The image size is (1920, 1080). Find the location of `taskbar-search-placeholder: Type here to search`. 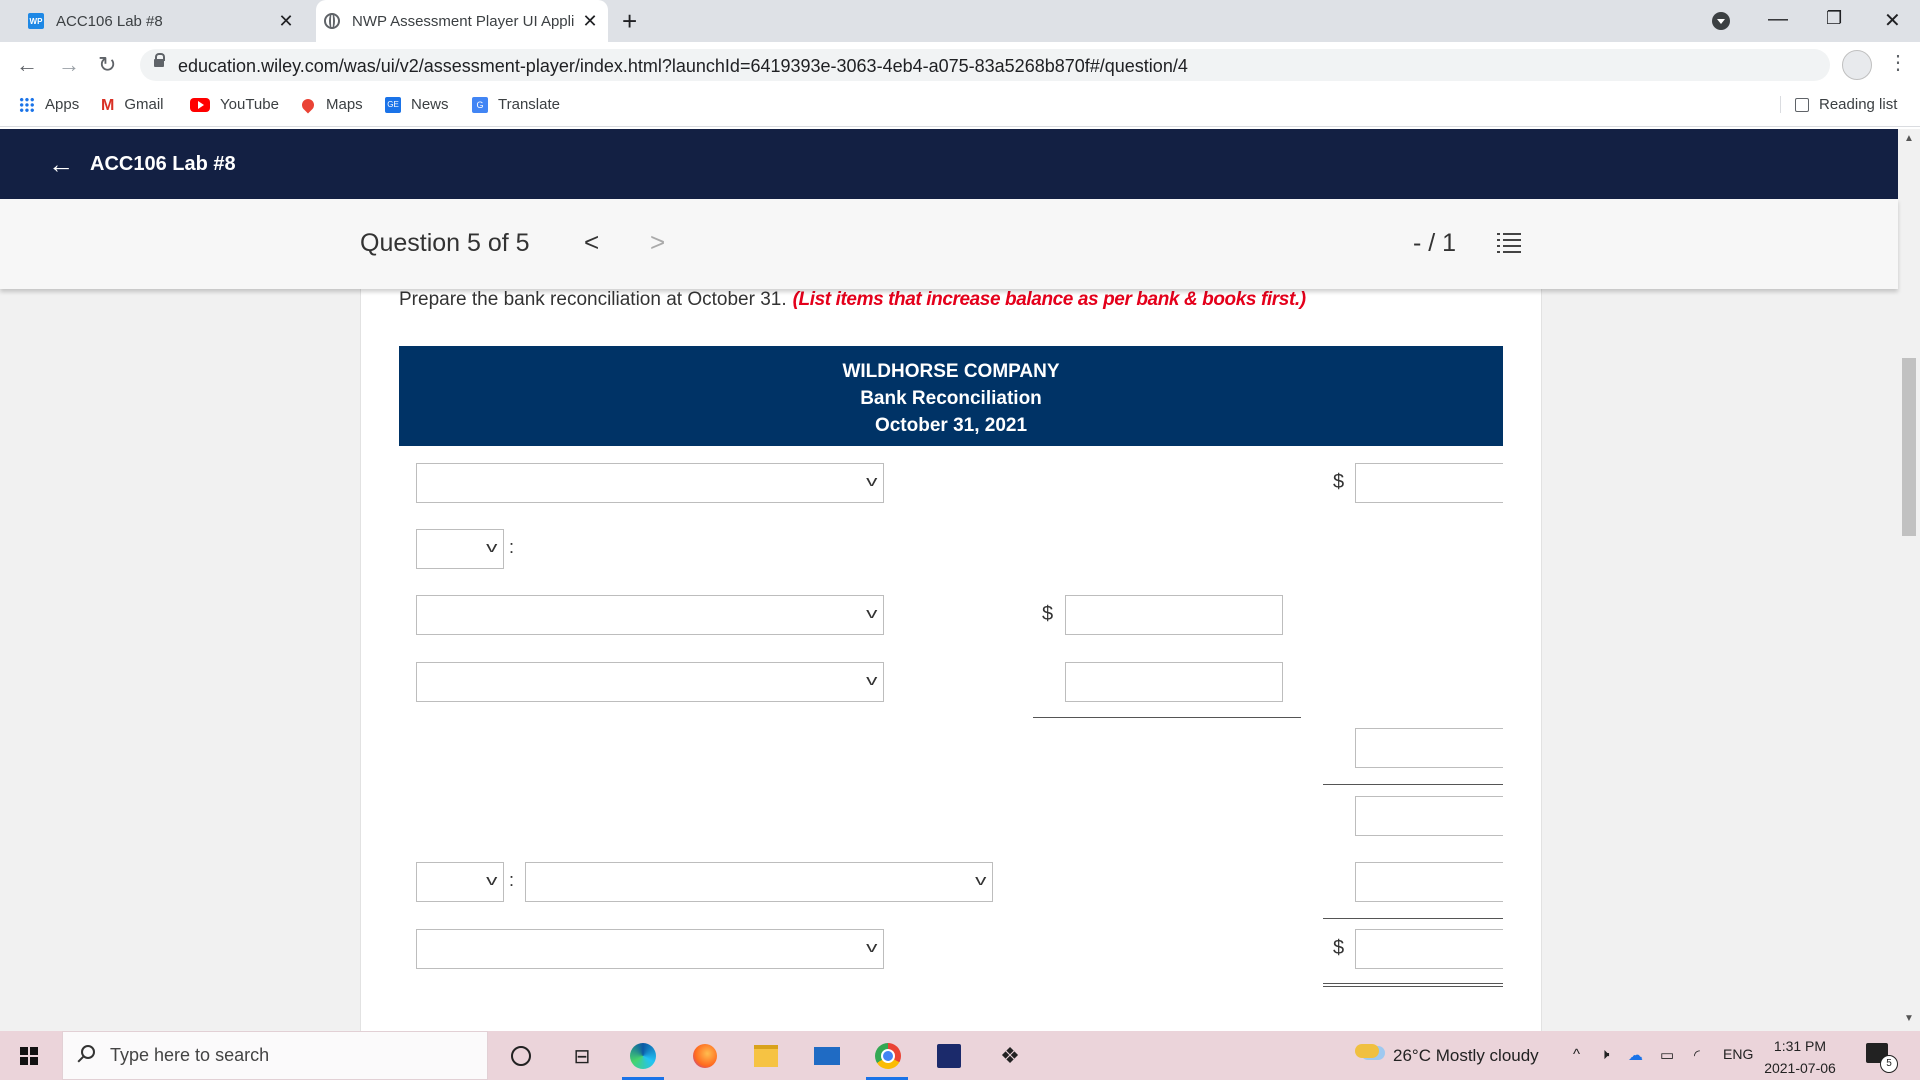

taskbar-search-placeholder: Type here to search is located at coordinates (190, 1055).